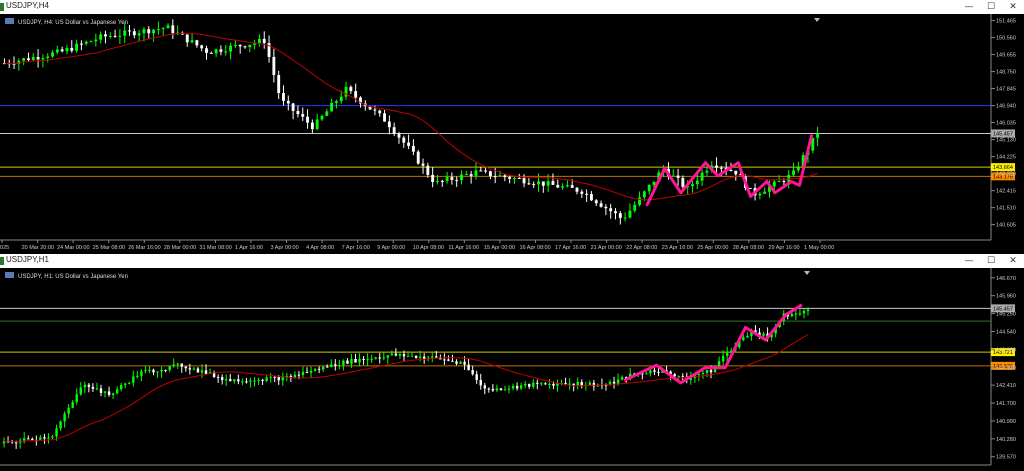  Describe the element at coordinates (109, 248) in the screenshot. I see `time-axis-label: 25 Mar 08:00` at that location.